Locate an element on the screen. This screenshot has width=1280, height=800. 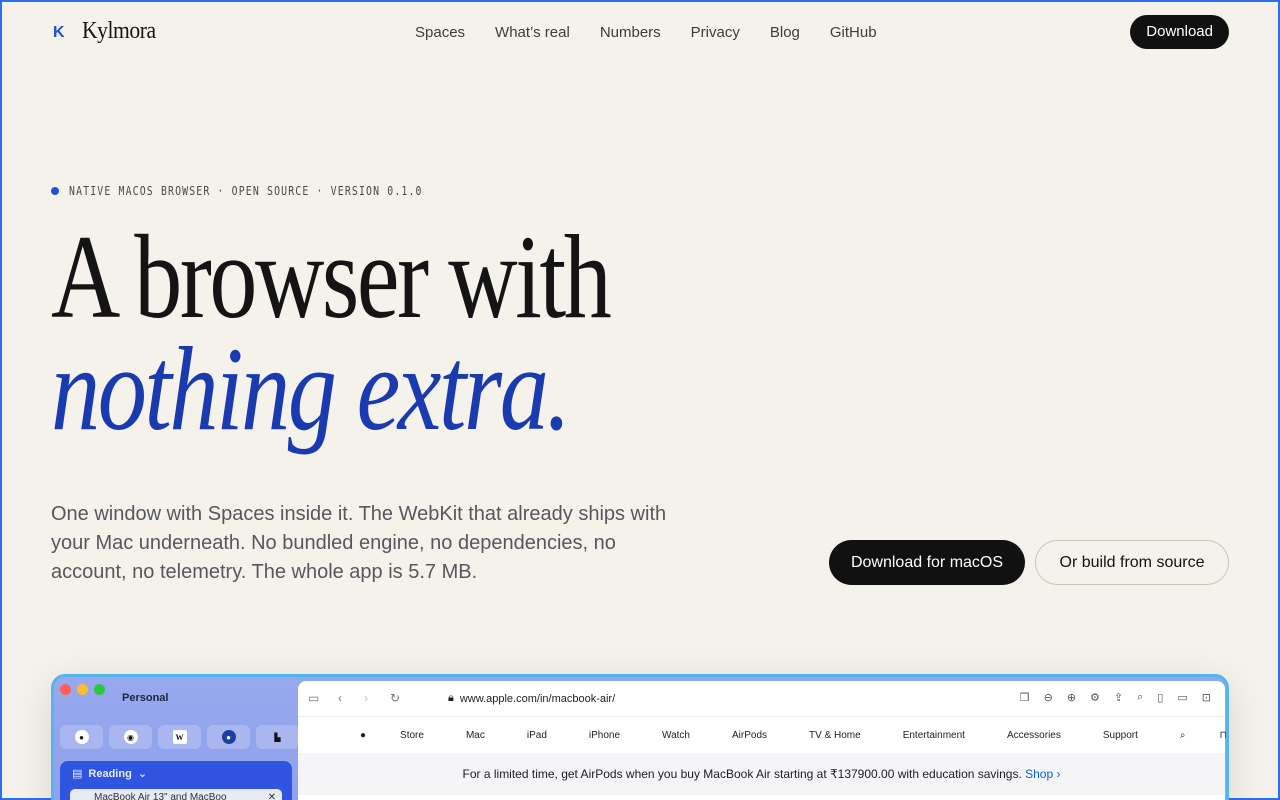
window-controls is located at coordinates (82, 689).